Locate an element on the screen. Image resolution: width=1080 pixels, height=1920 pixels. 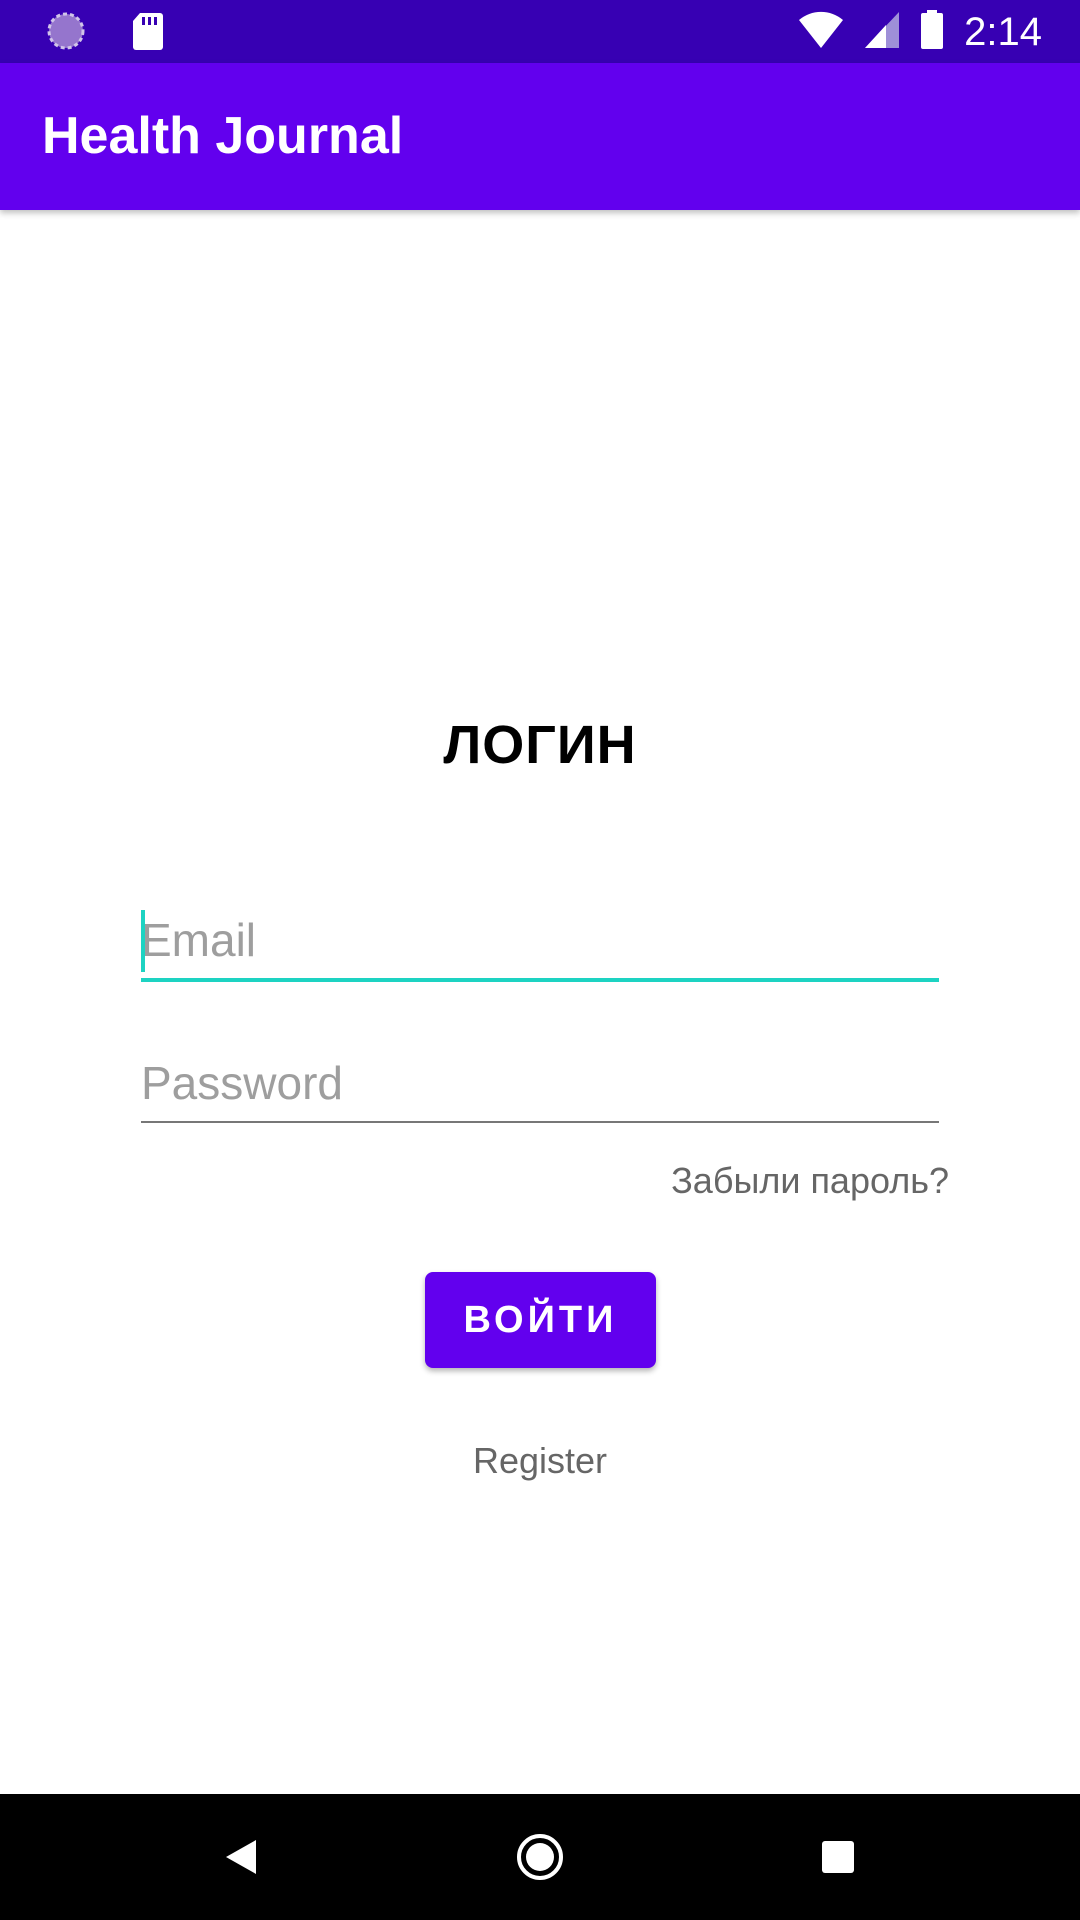
signal-icon is located at coordinates (882, 32).